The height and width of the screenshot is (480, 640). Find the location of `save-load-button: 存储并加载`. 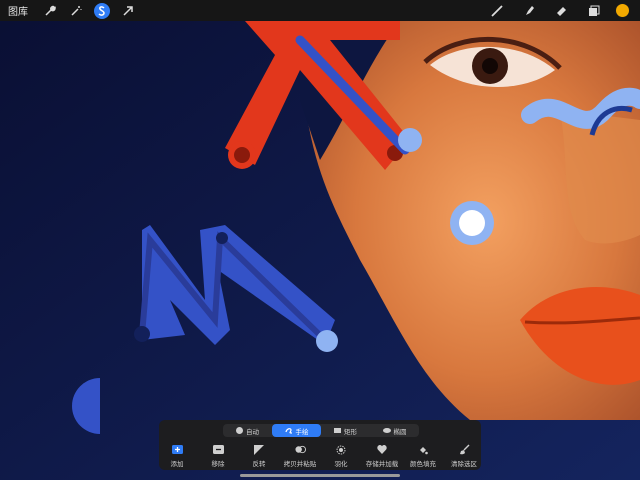

save-load-button: 存储并加载 is located at coordinates (382, 456).